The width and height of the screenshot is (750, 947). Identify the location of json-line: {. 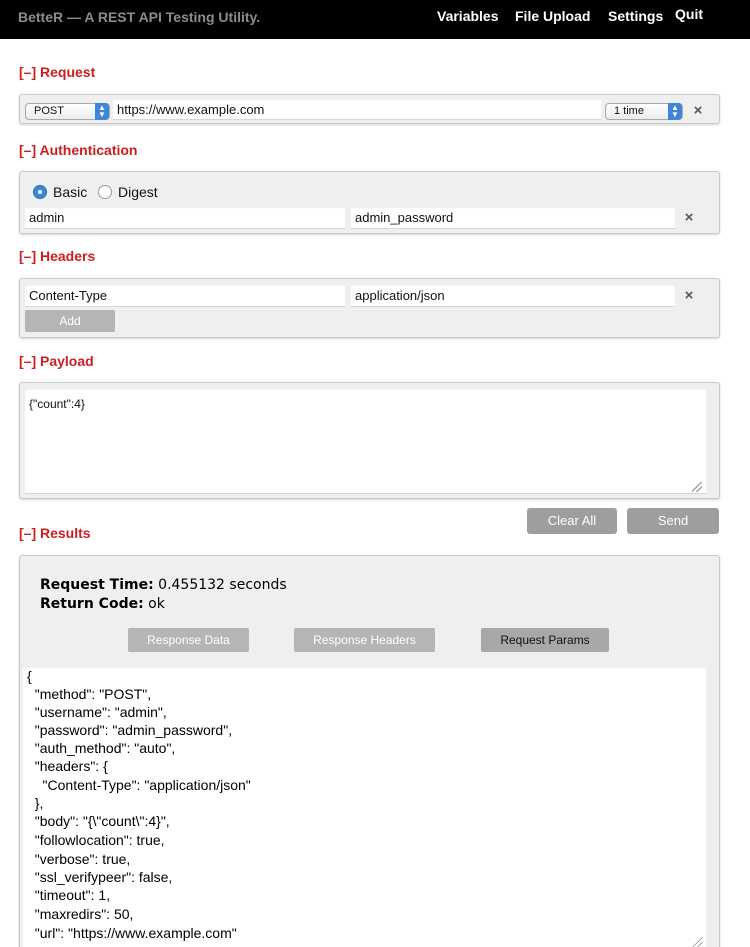
(29, 676).